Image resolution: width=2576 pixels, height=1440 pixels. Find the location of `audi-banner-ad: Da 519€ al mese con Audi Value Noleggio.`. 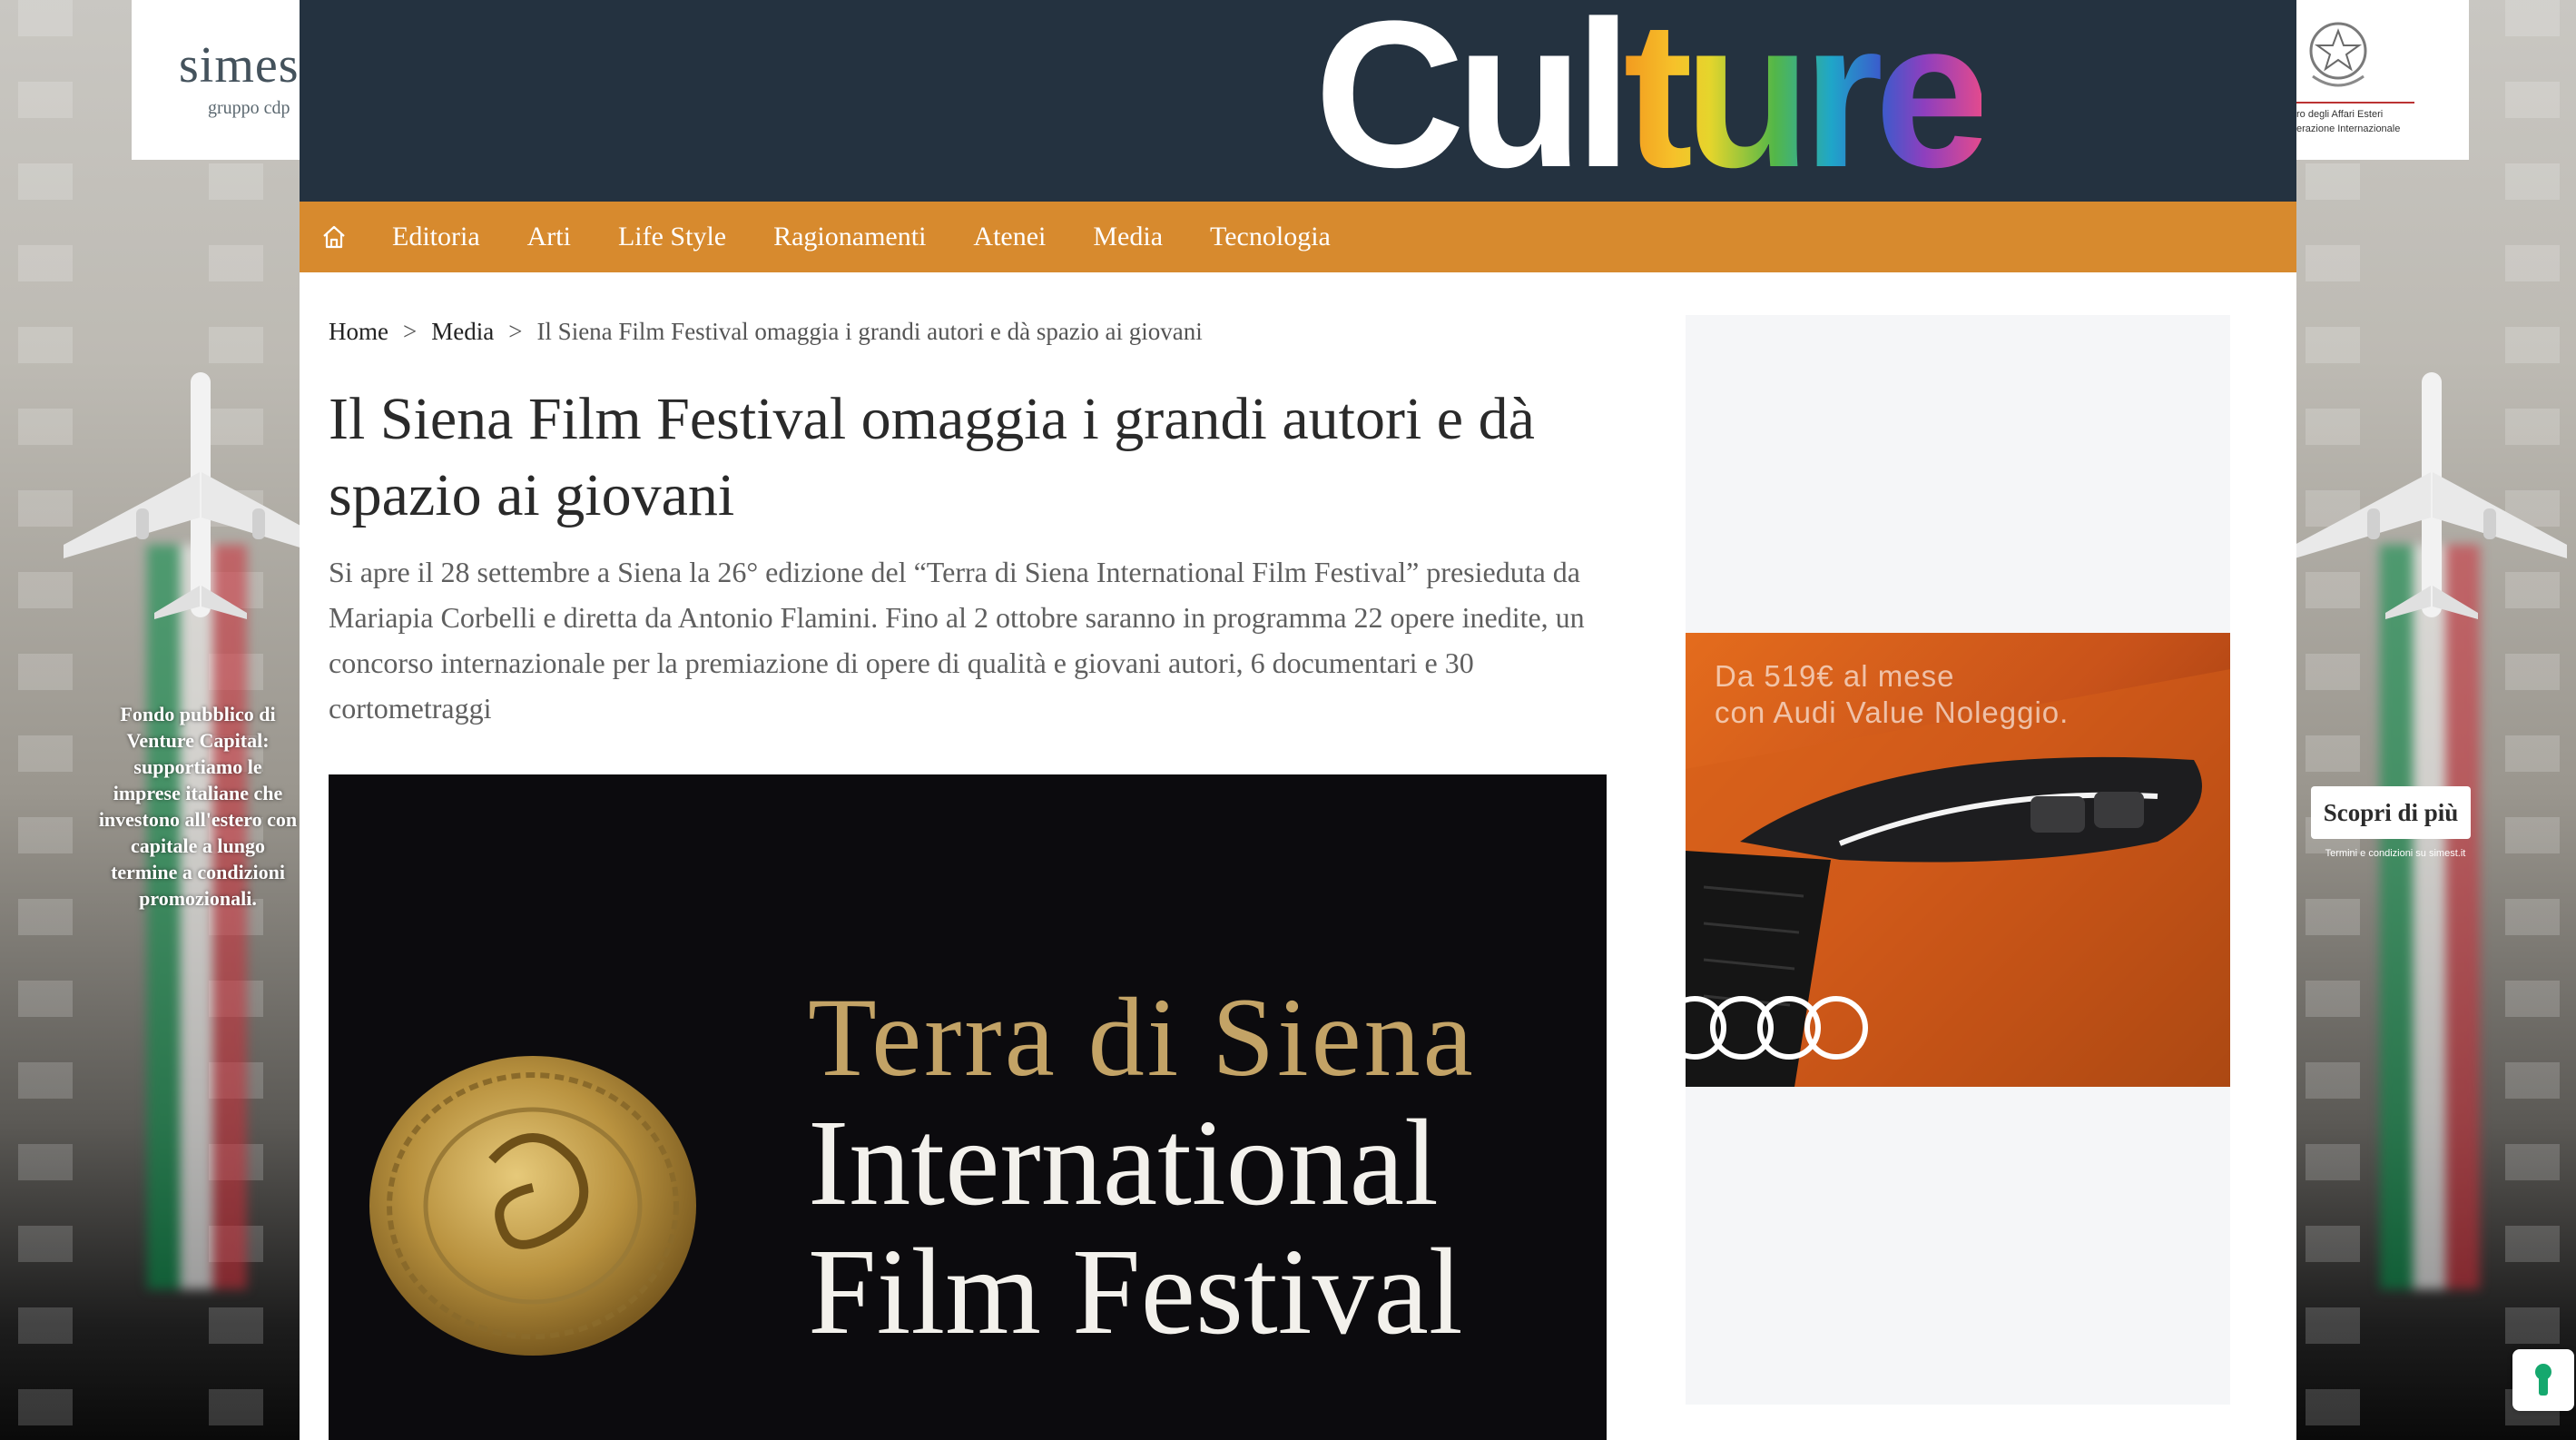

audi-banner-ad: Da 519€ al mese con Audi Value Noleggio. is located at coordinates (1958, 860).